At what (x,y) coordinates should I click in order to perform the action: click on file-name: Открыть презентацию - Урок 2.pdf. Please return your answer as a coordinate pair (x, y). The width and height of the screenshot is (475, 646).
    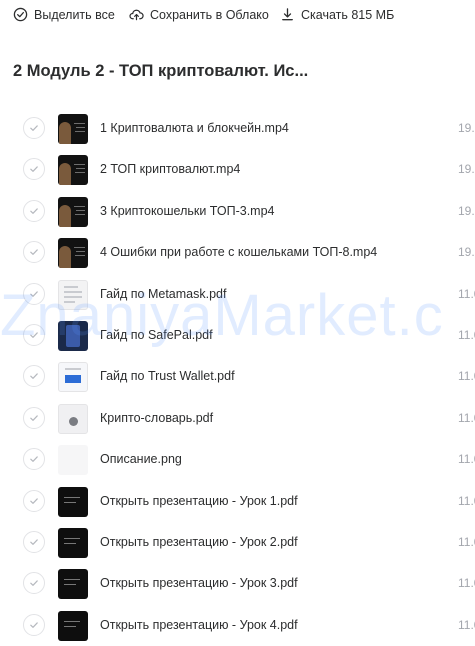
    Looking at the image, I should click on (199, 542).